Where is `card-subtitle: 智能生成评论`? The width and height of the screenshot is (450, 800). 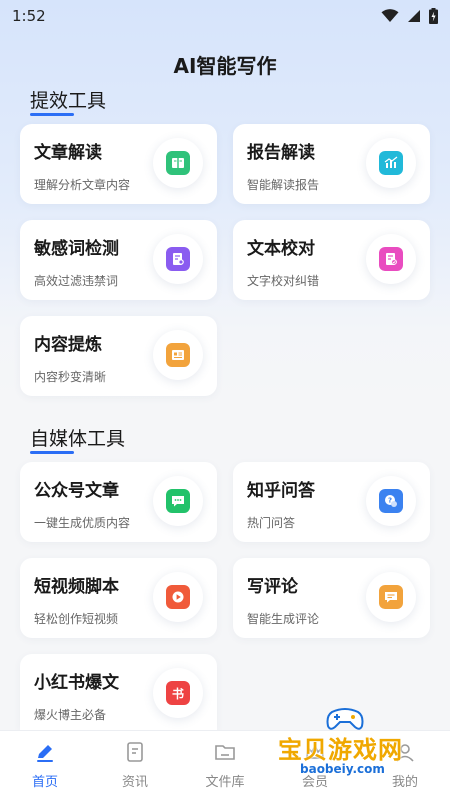
card-subtitle: 智能生成评论 is located at coordinates (283, 619).